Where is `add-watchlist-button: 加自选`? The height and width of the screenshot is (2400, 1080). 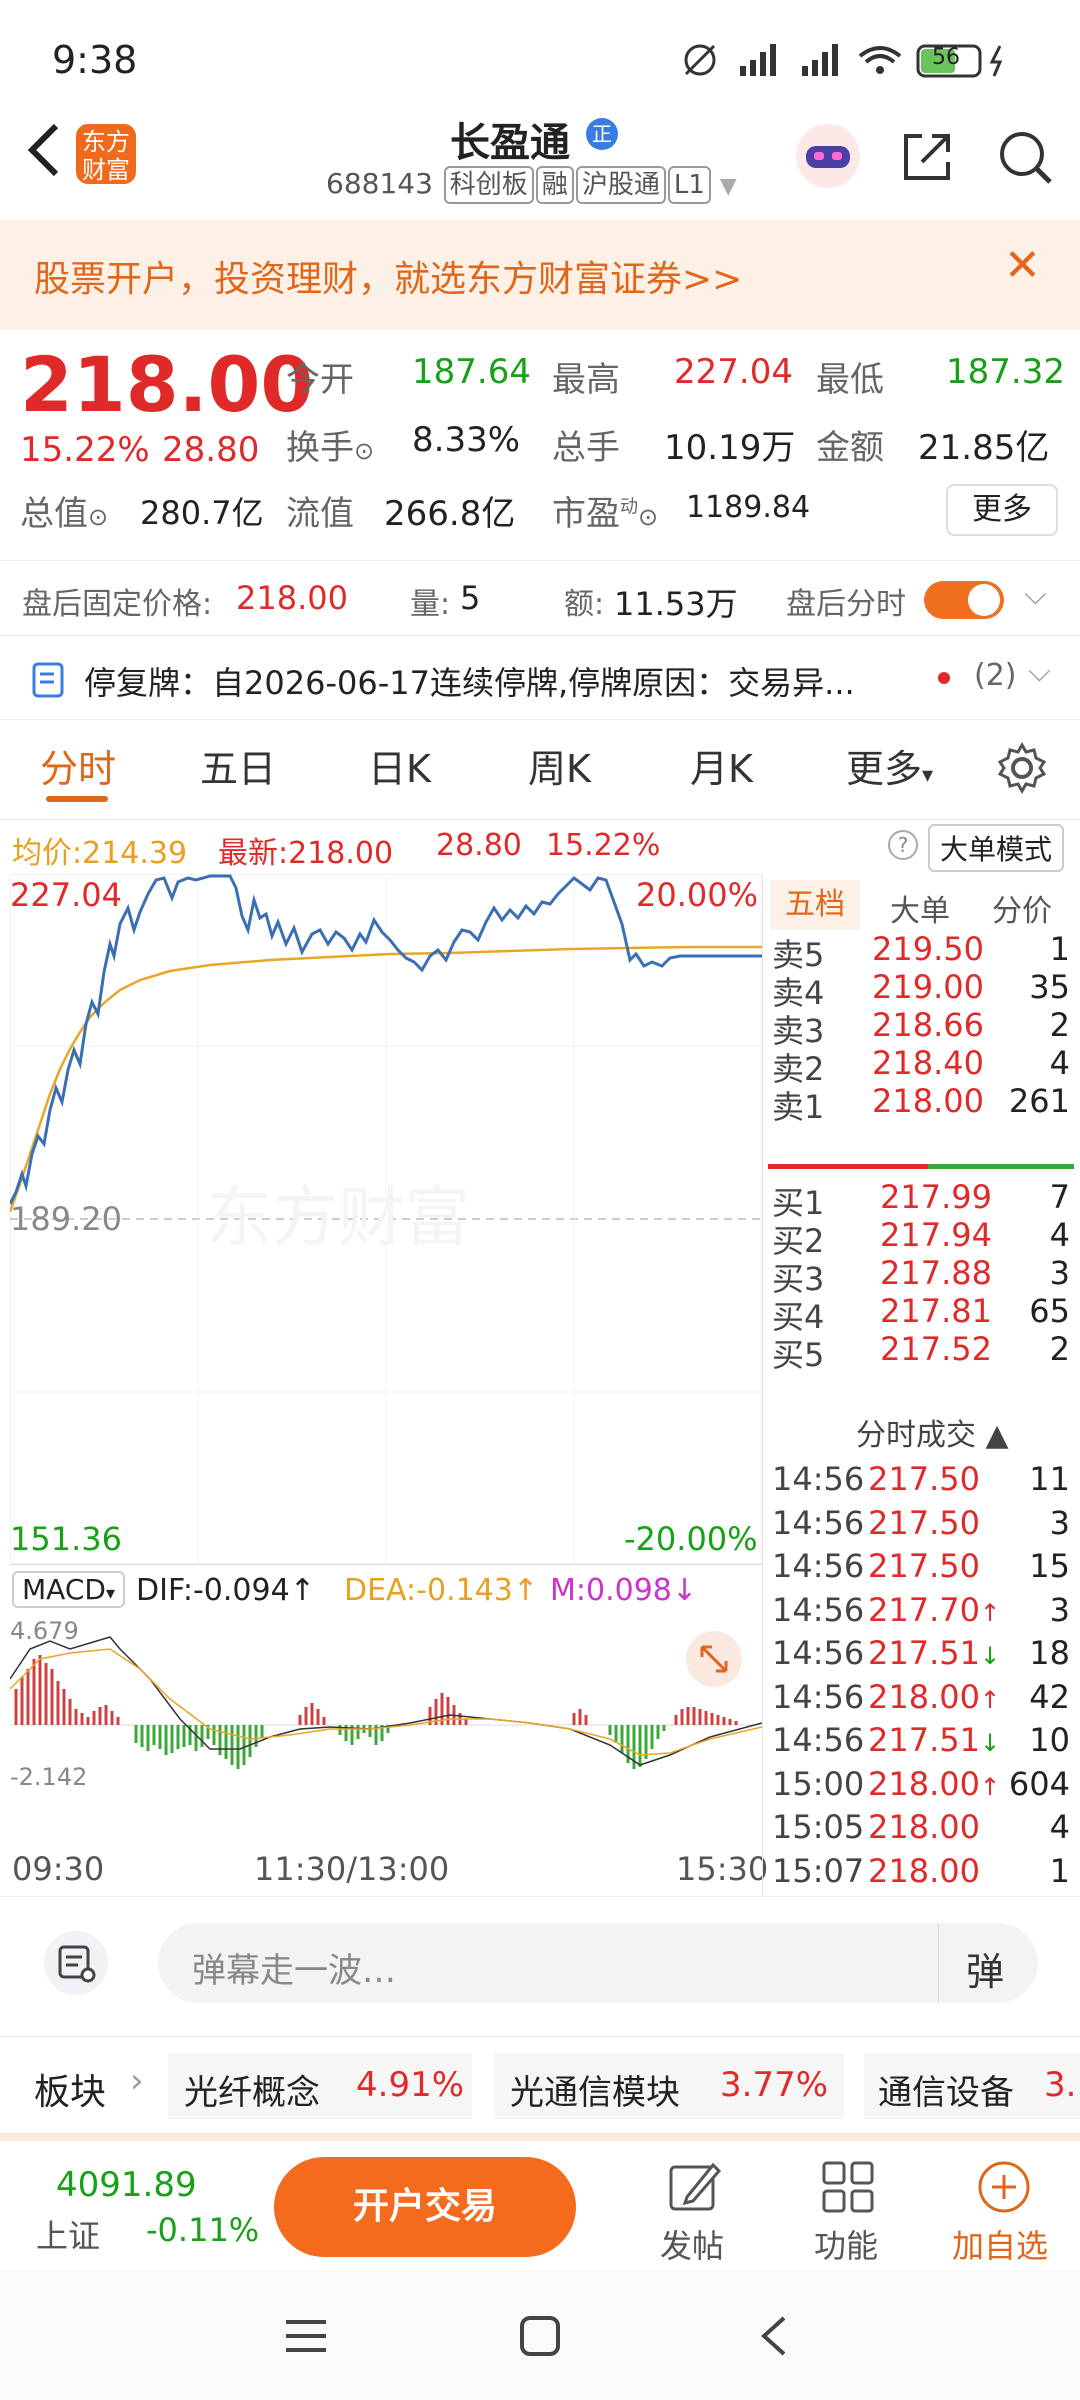 add-watchlist-button: 加自选 is located at coordinates (1005, 2212).